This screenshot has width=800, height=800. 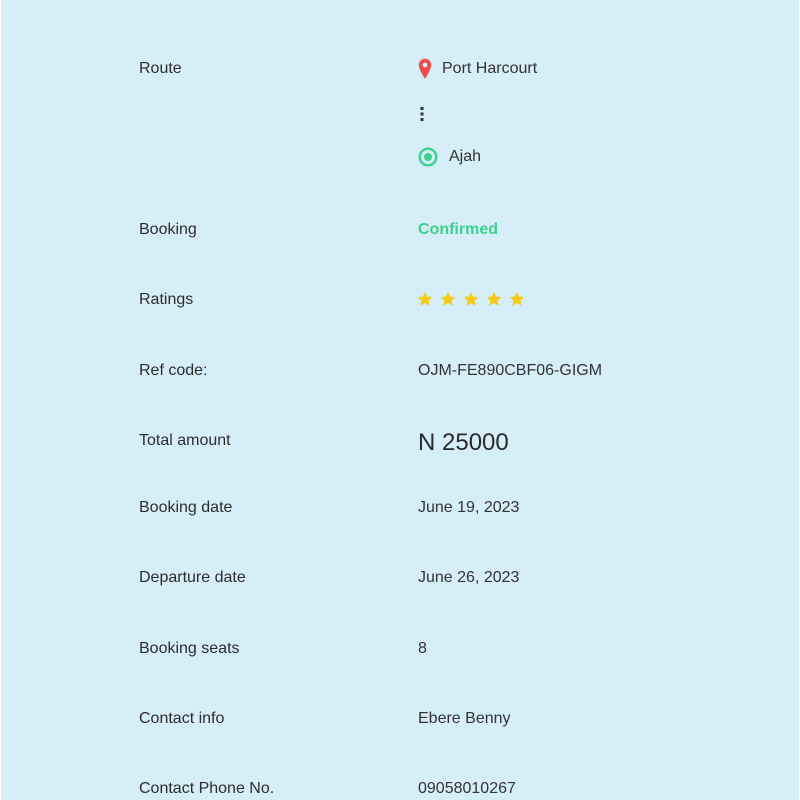 I want to click on contact-info-label: Contact info, so click(x=182, y=718).